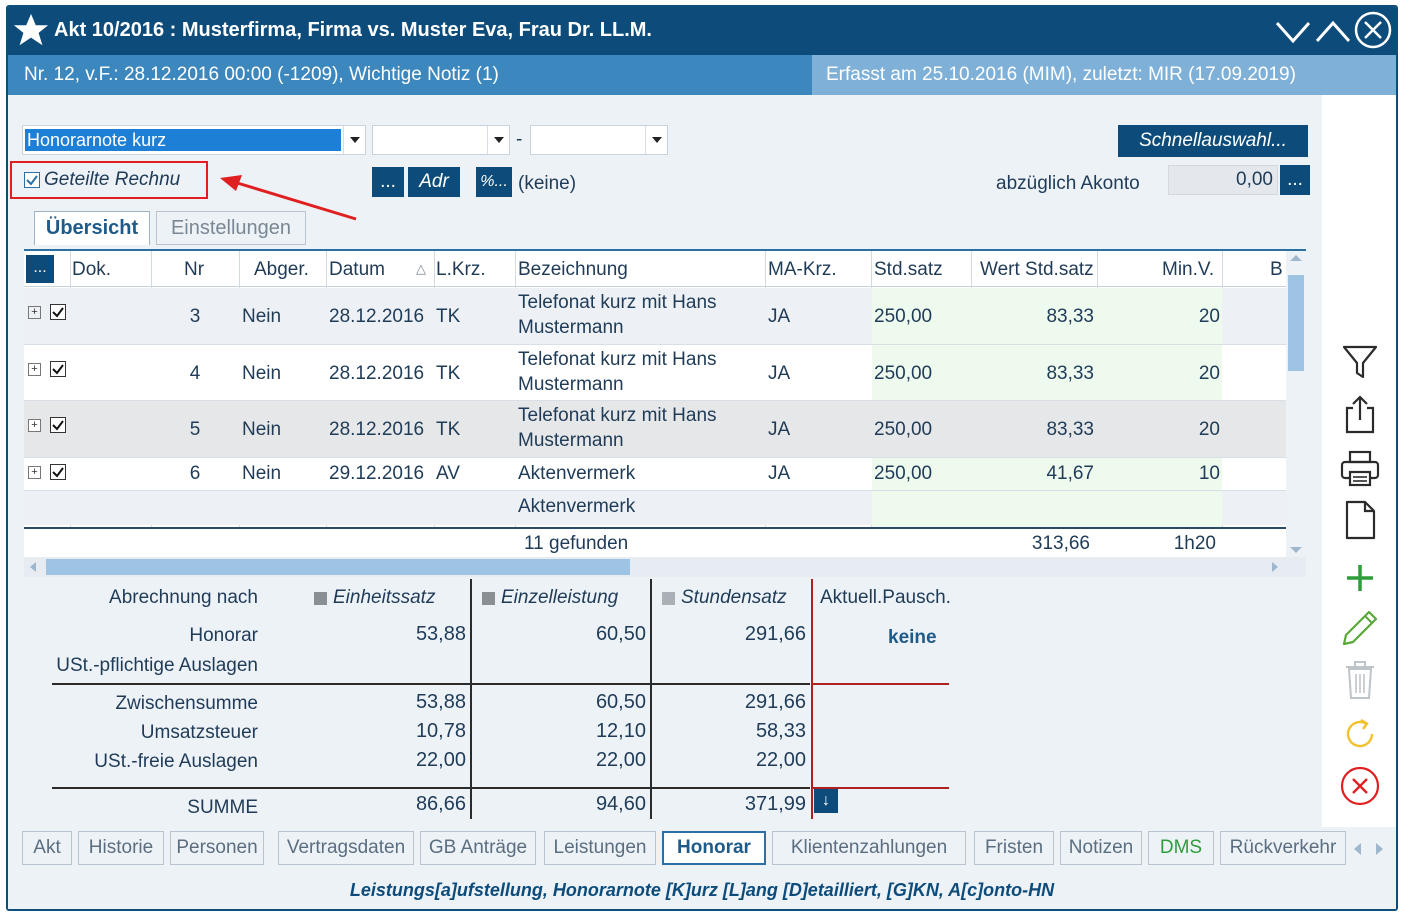 This screenshot has height=922, width=1411. I want to click on annotation-highlight-box, so click(109, 180).